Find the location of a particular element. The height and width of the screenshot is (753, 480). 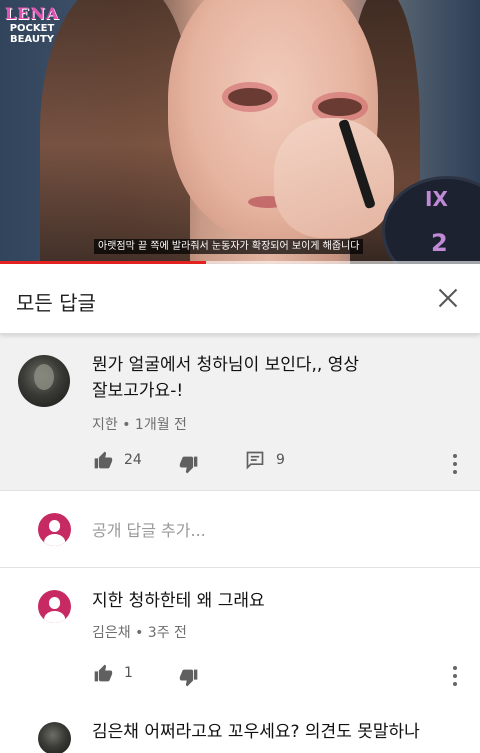

comment-text: 지한 청하한테 왜 그래요 is located at coordinates (178, 601).